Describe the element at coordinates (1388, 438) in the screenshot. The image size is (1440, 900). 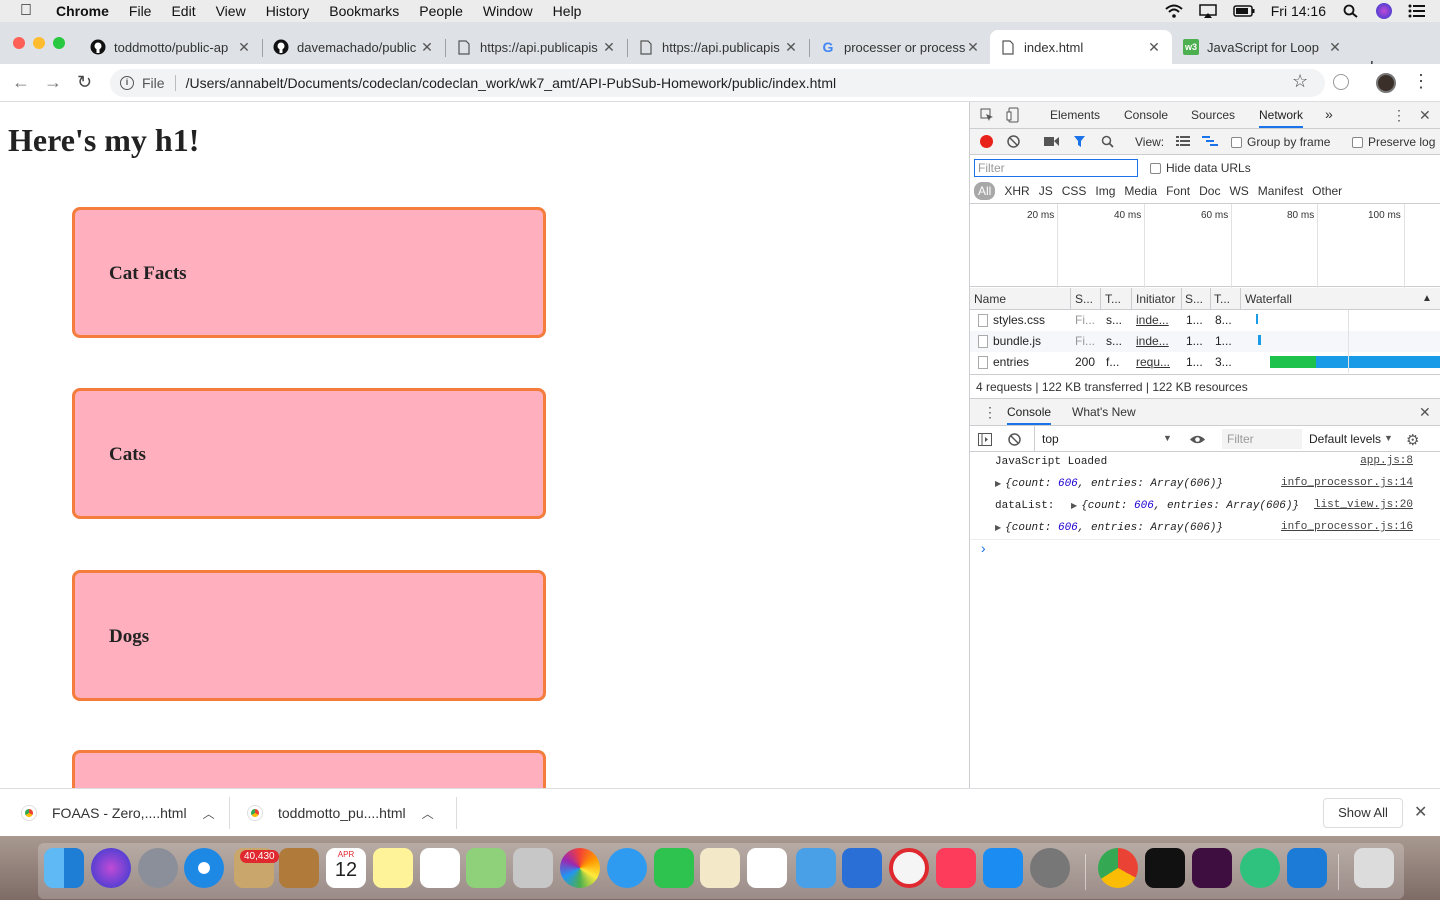
I see `levels-dropdown-icon: ▼` at that location.